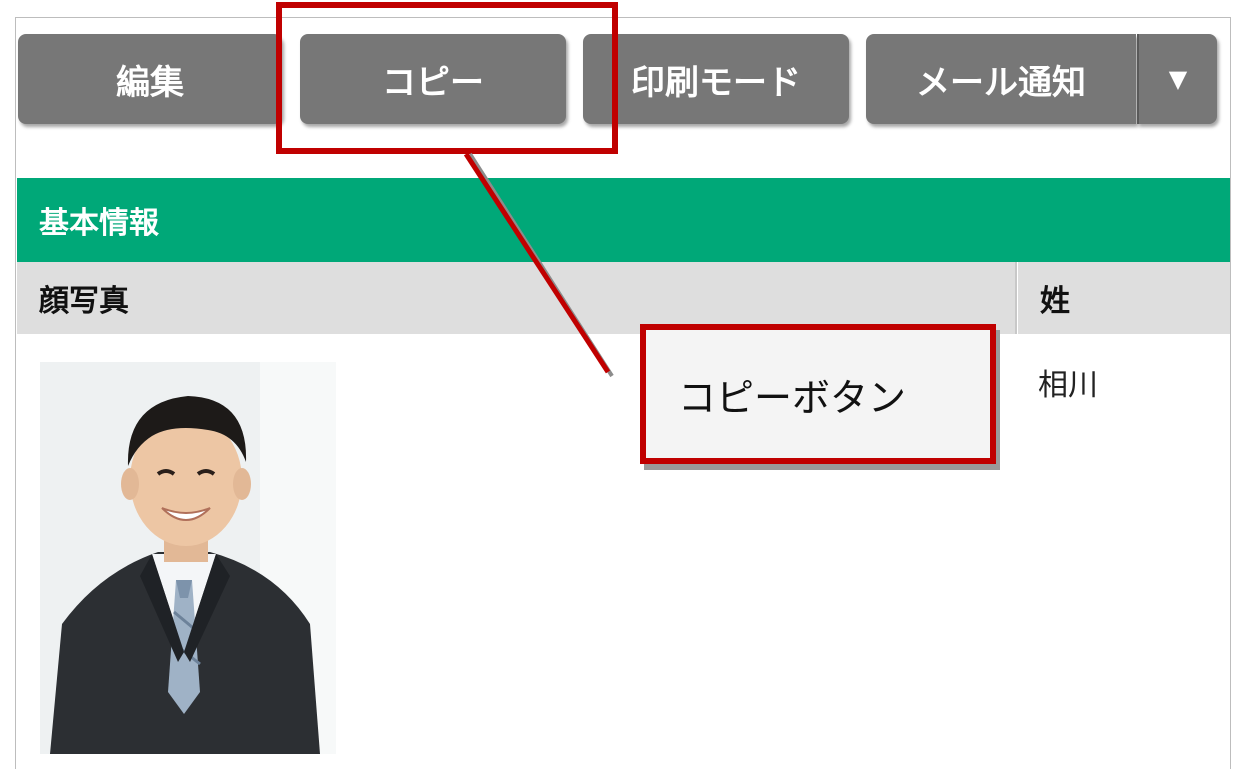 The height and width of the screenshot is (772, 1233). I want to click on copy-button: コピー, so click(433, 79).